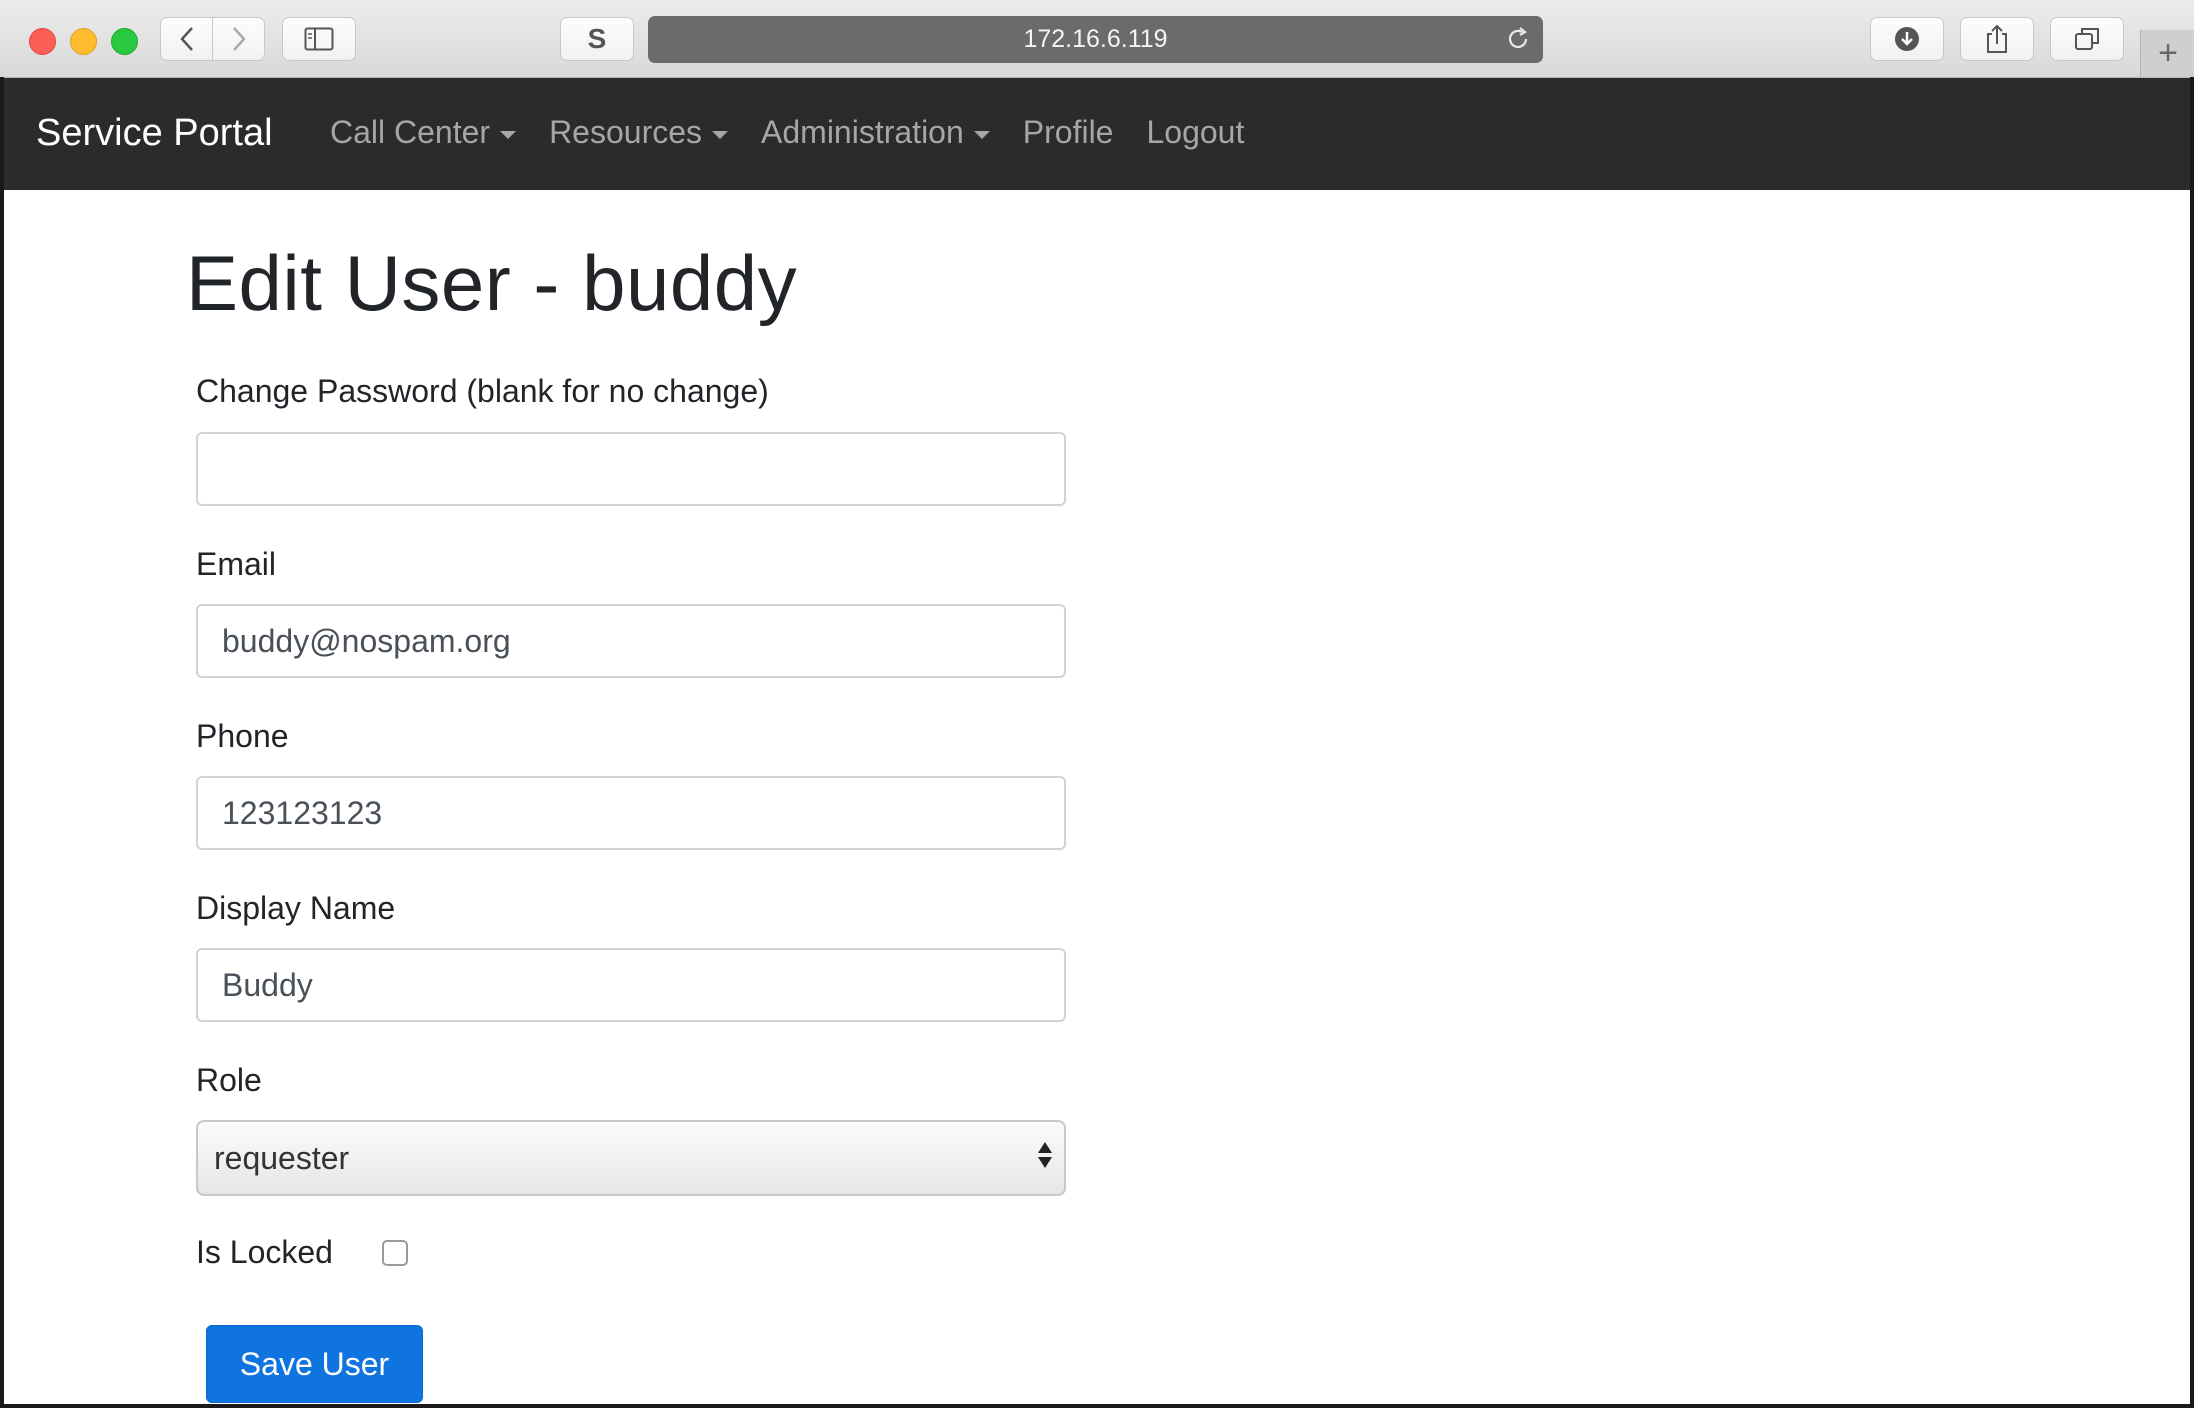  I want to click on nav-call-center-label: Call Center, so click(410, 132).